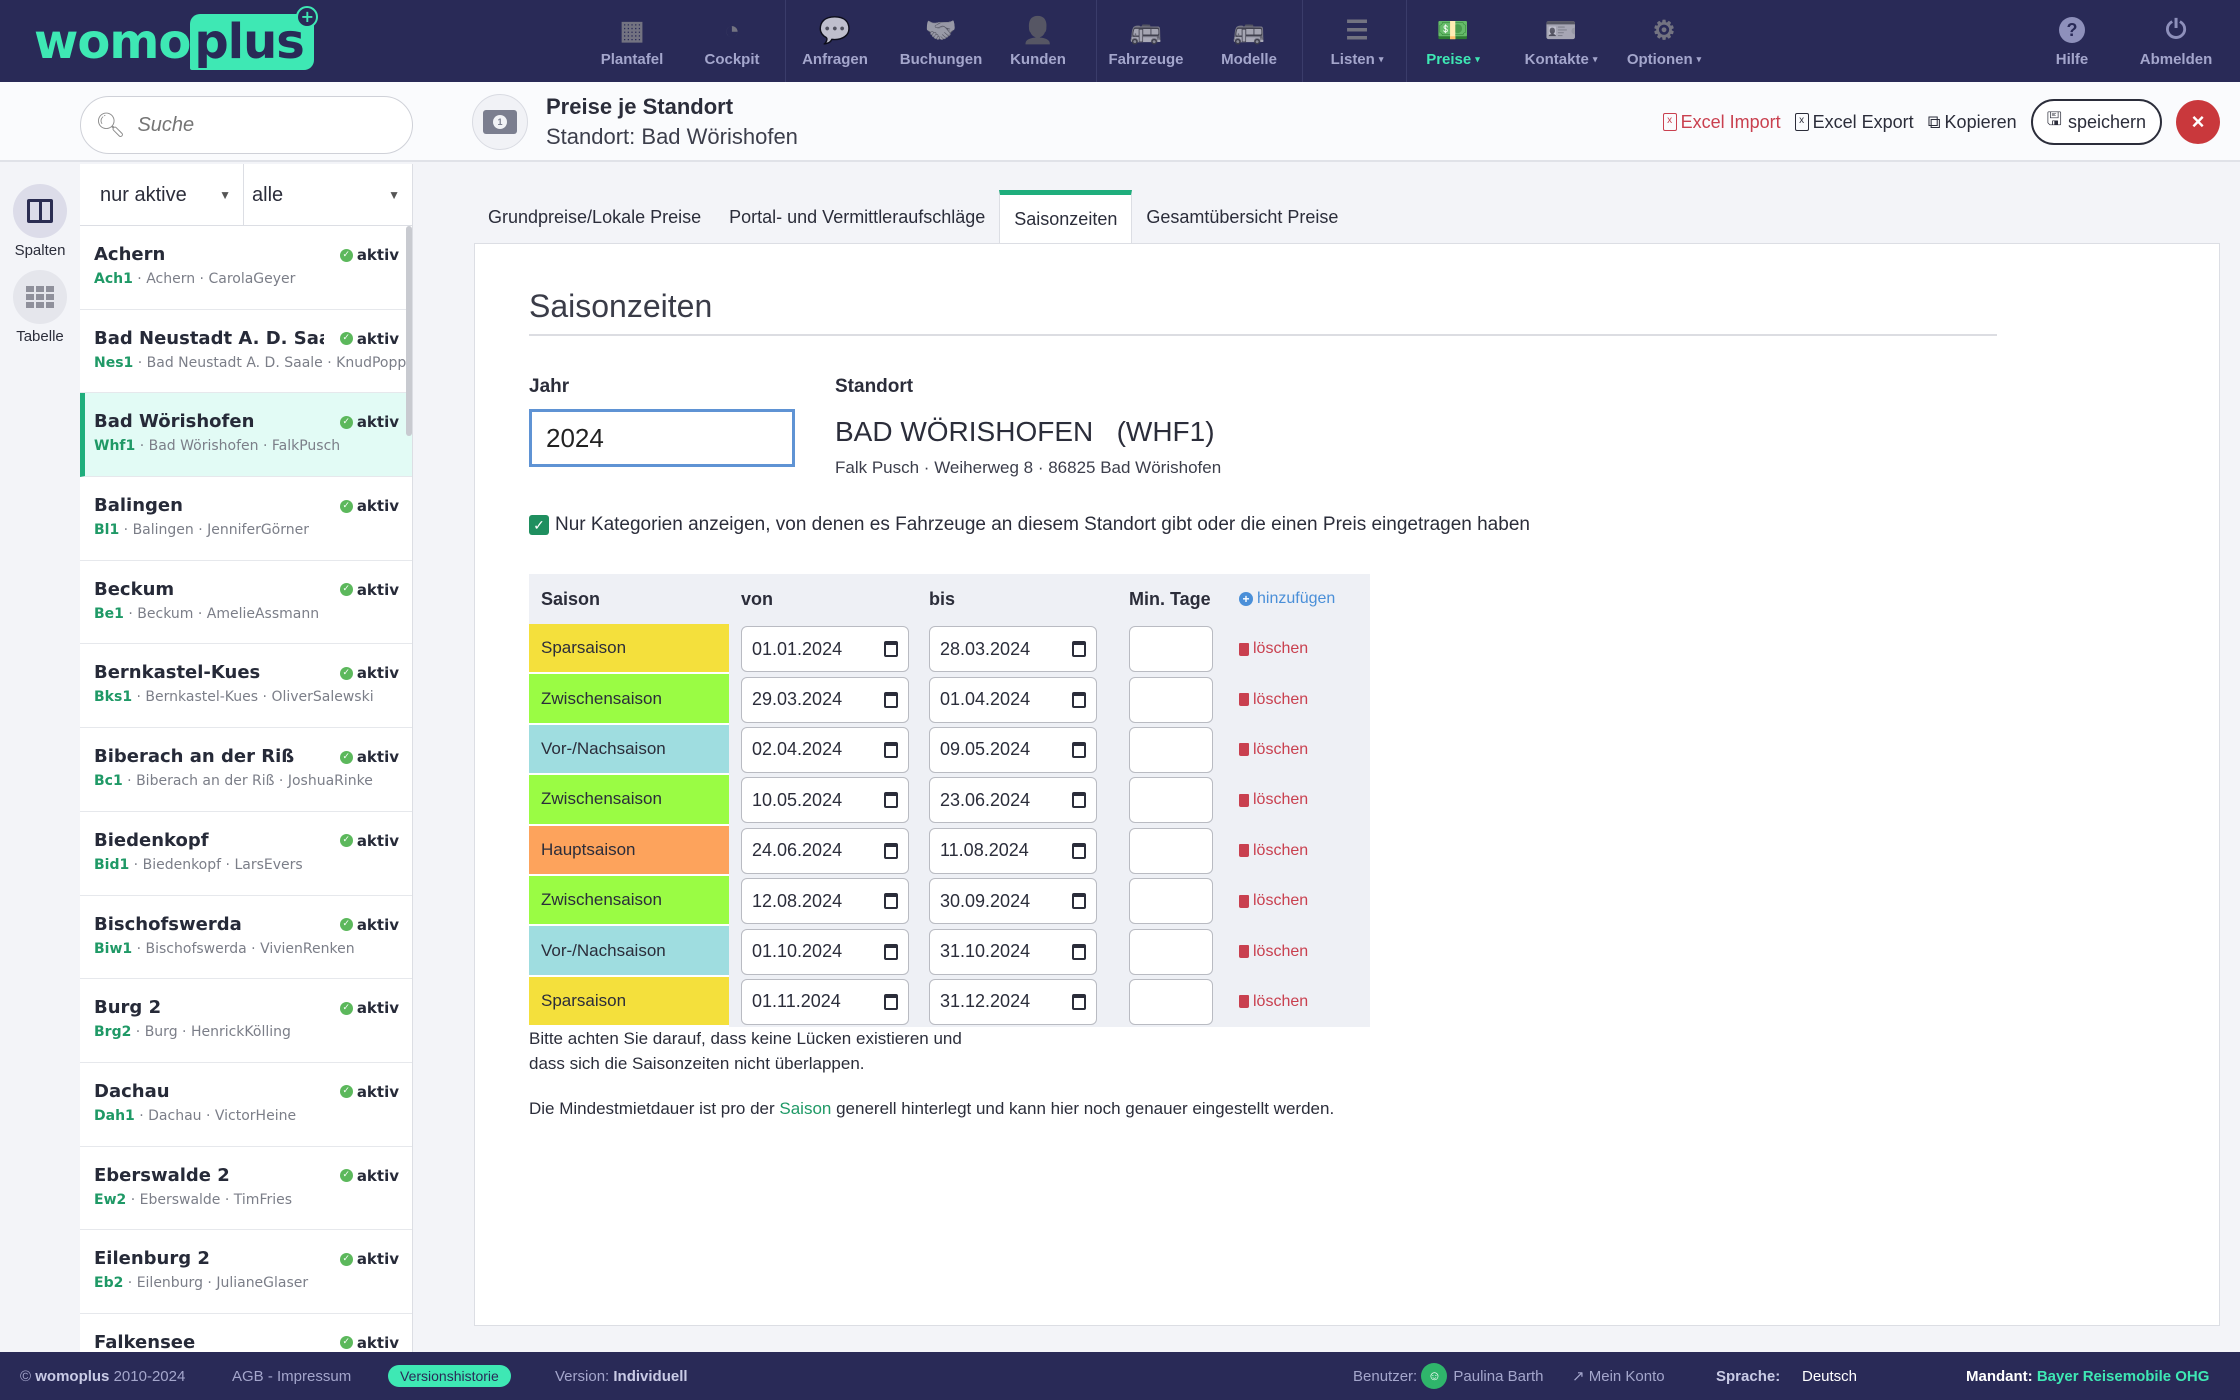 The width and height of the screenshot is (2240, 1400). I want to click on nav-preise: 💵 Preise ▾, so click(1453, 41).